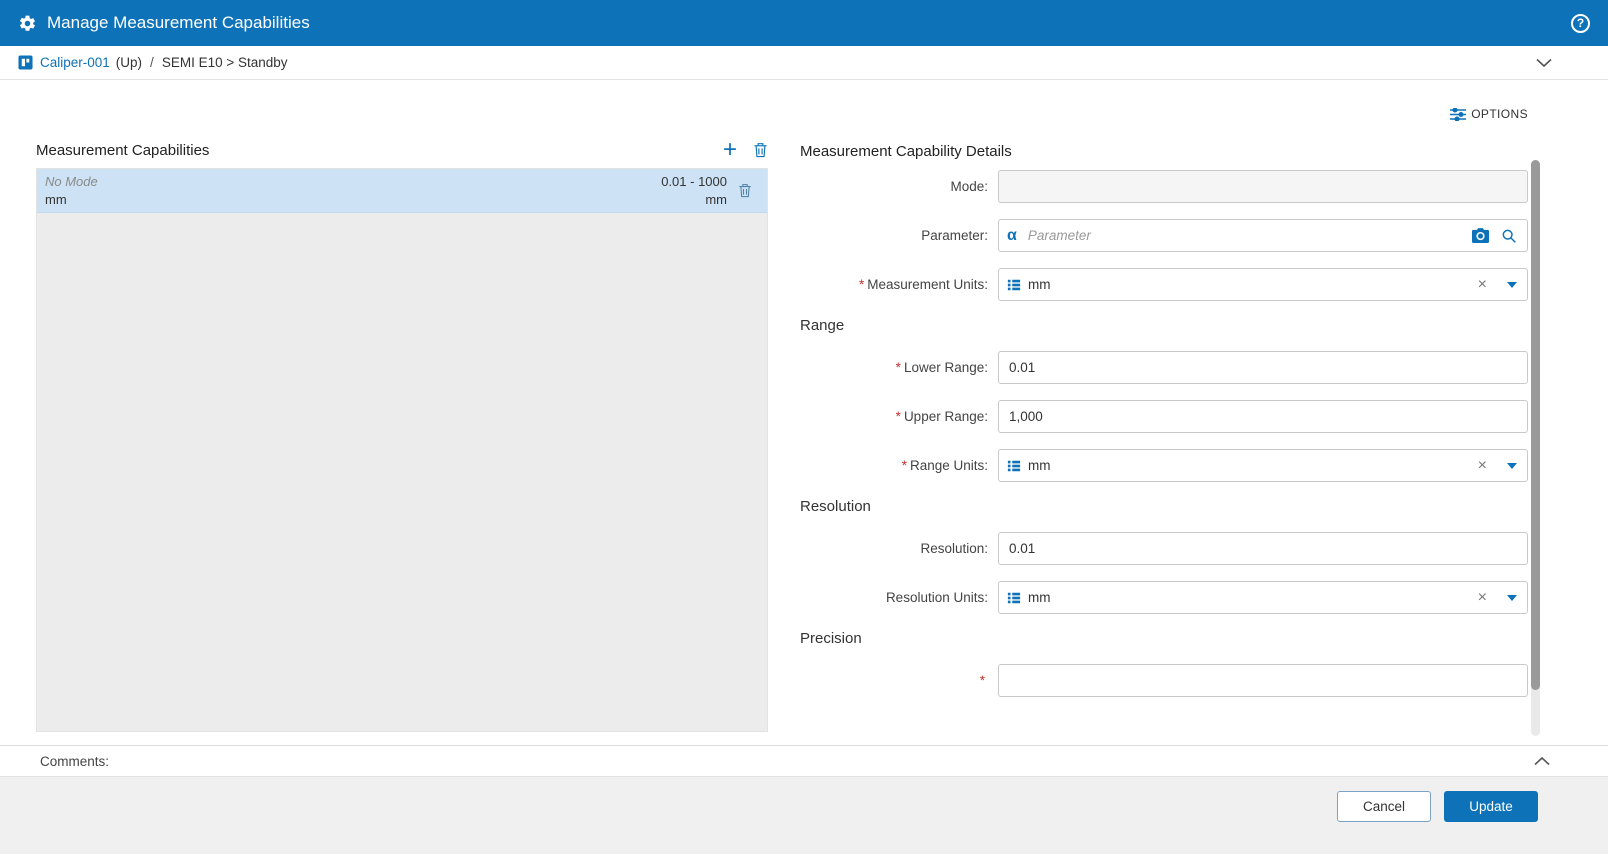 The width and height of the screenshot is (1608, 854). I want to click on help-icon: ?, so click(1580, 23).